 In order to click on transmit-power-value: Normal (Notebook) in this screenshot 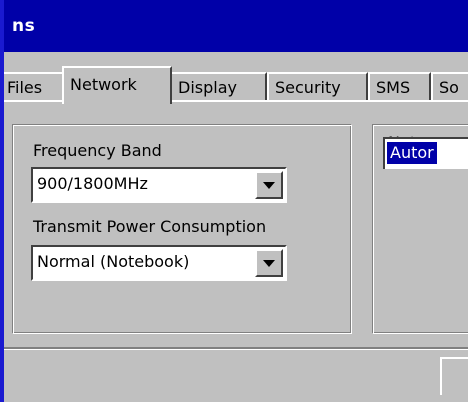, I will do `click(113, 261)`.